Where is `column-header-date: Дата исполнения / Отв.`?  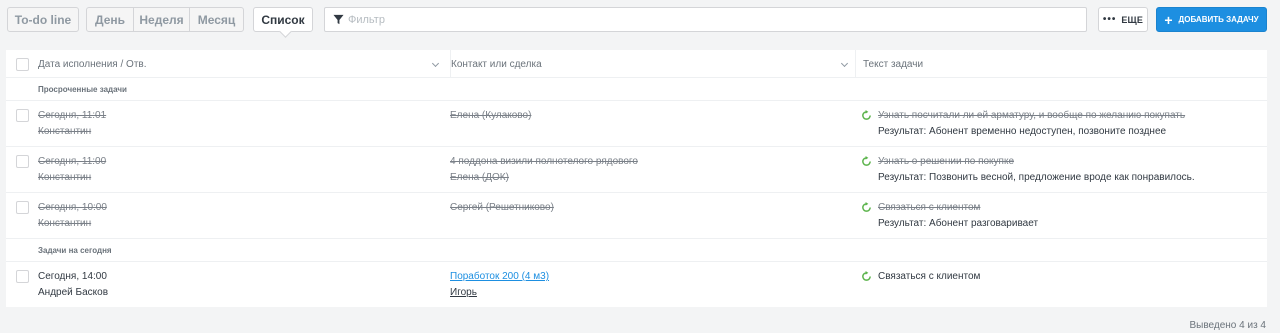 column-header-date: Дата исполнения / Отв. is located at coordinates (242, 64).